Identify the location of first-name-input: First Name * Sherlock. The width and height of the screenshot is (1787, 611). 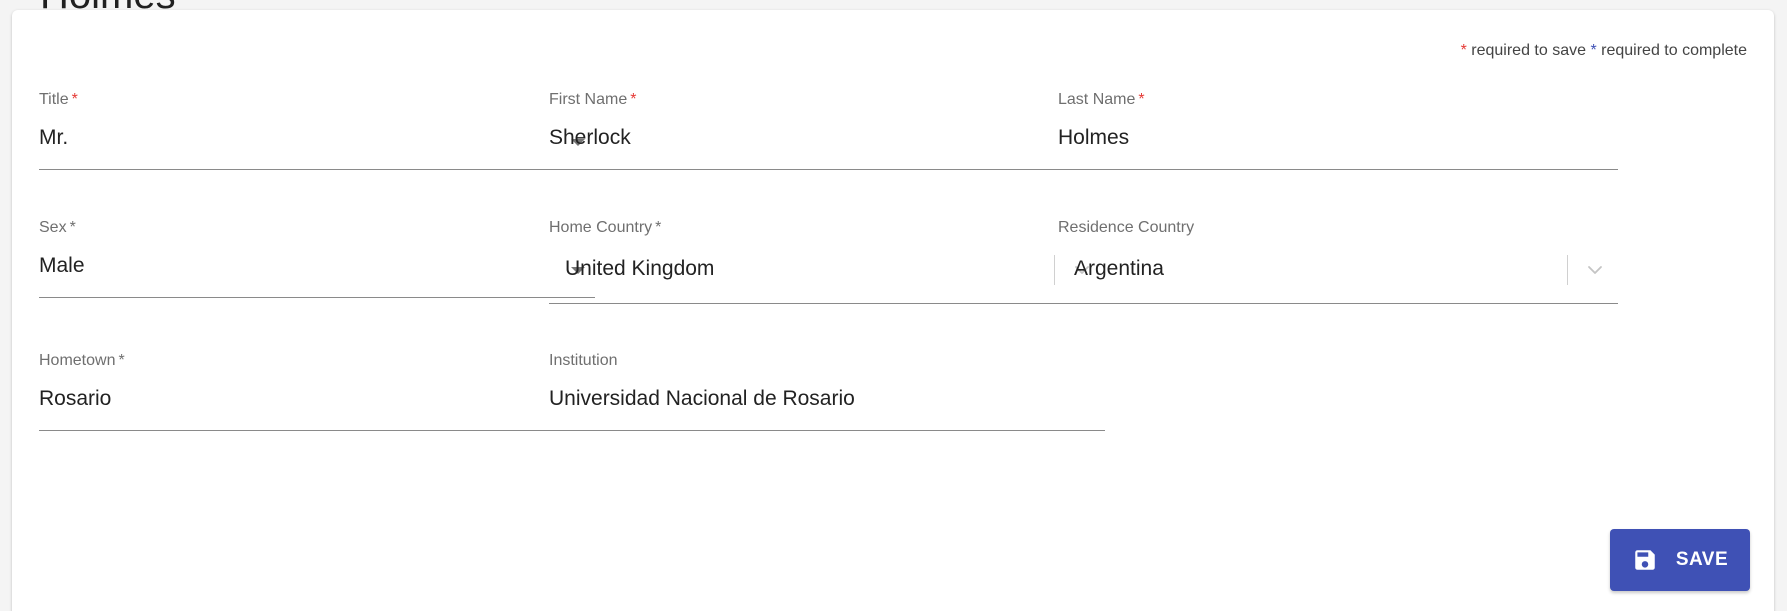
(827, 136).